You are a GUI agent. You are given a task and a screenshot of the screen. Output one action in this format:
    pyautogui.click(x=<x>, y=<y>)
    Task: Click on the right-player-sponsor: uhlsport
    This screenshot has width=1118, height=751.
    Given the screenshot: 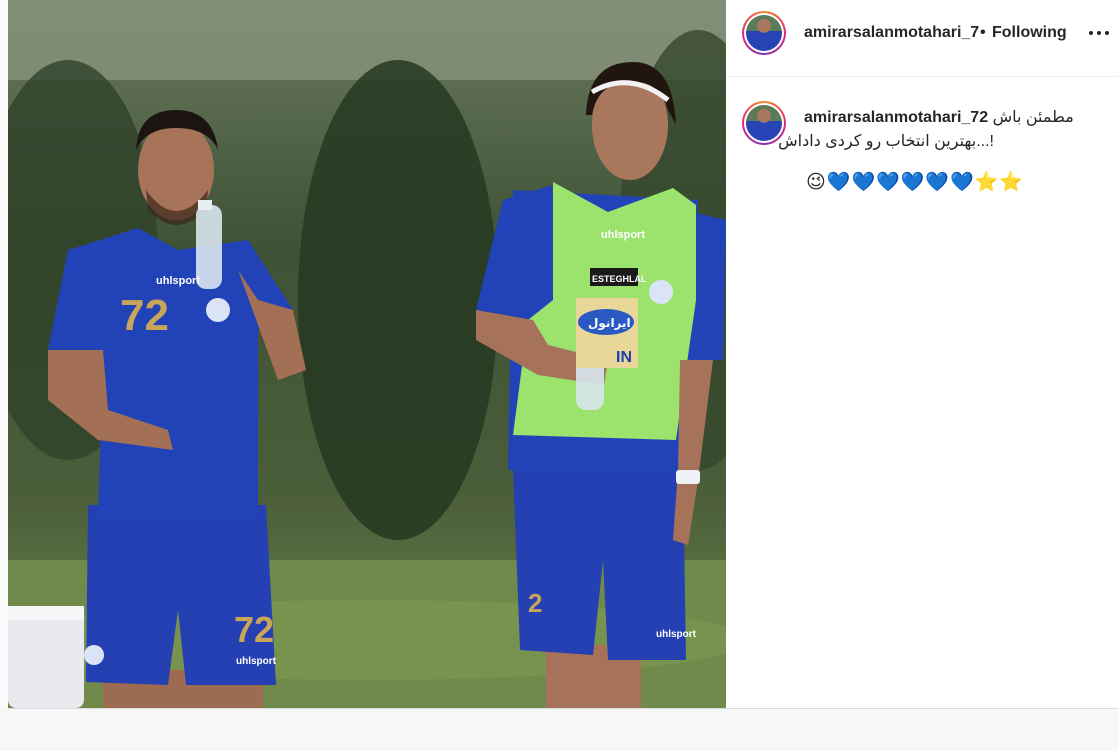 What is the action you would take?
    pyautogui.click(x=623, y=235)
    